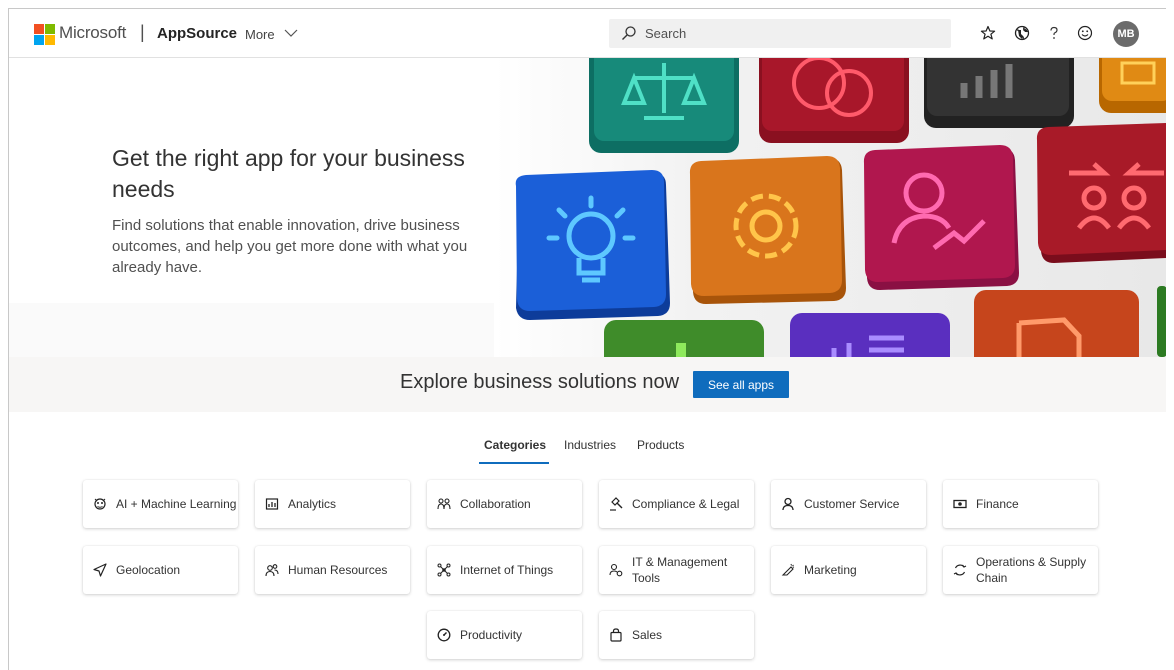 Image resolution: width=1174 pixels, height=670 pixels. What do you see at coordinates (997, 504) in the screenshot?
I see `category-label: Finance` at bounding box center [997, 504].